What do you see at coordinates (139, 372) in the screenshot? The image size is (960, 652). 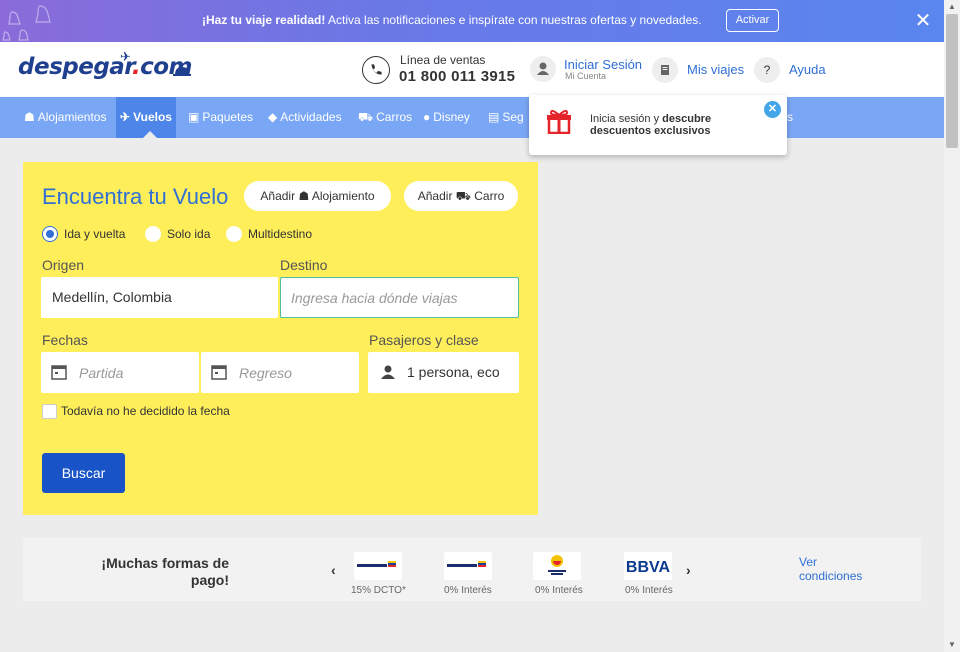 I see `departure-input` at bounding box center [139, 372].